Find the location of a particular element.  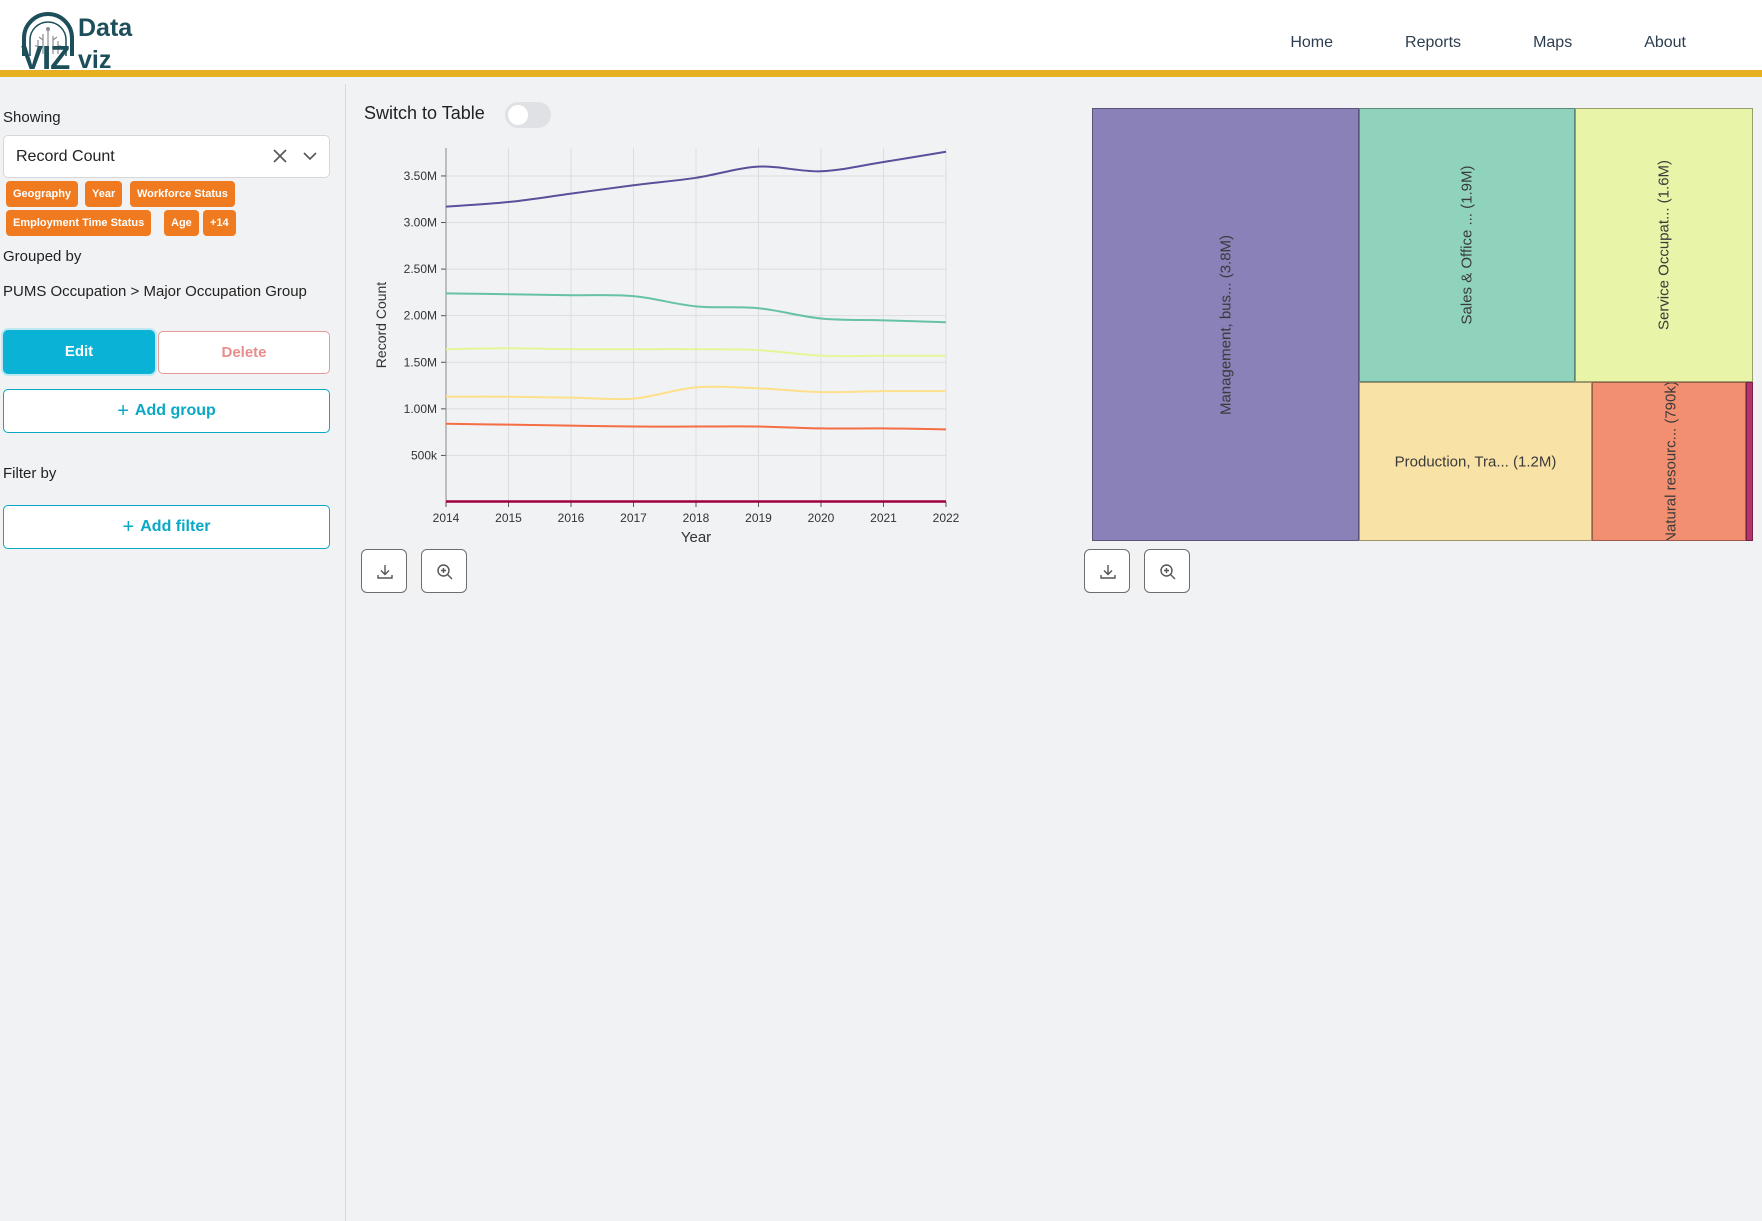

x-tick-label: 2020 is located at coordinates (821, 518).